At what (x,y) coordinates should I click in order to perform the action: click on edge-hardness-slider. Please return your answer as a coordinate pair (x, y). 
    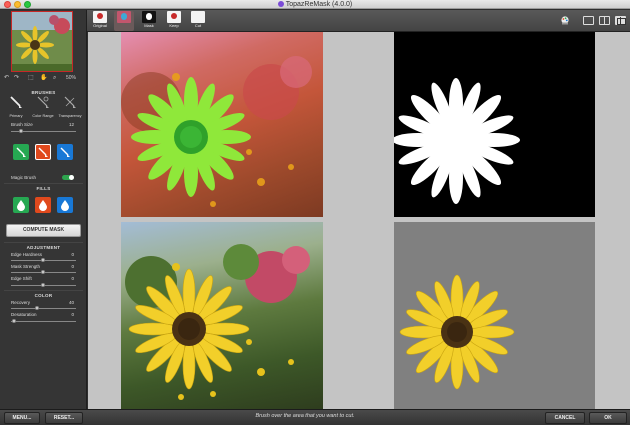
    Looking at the image, I should click on (43, 260).